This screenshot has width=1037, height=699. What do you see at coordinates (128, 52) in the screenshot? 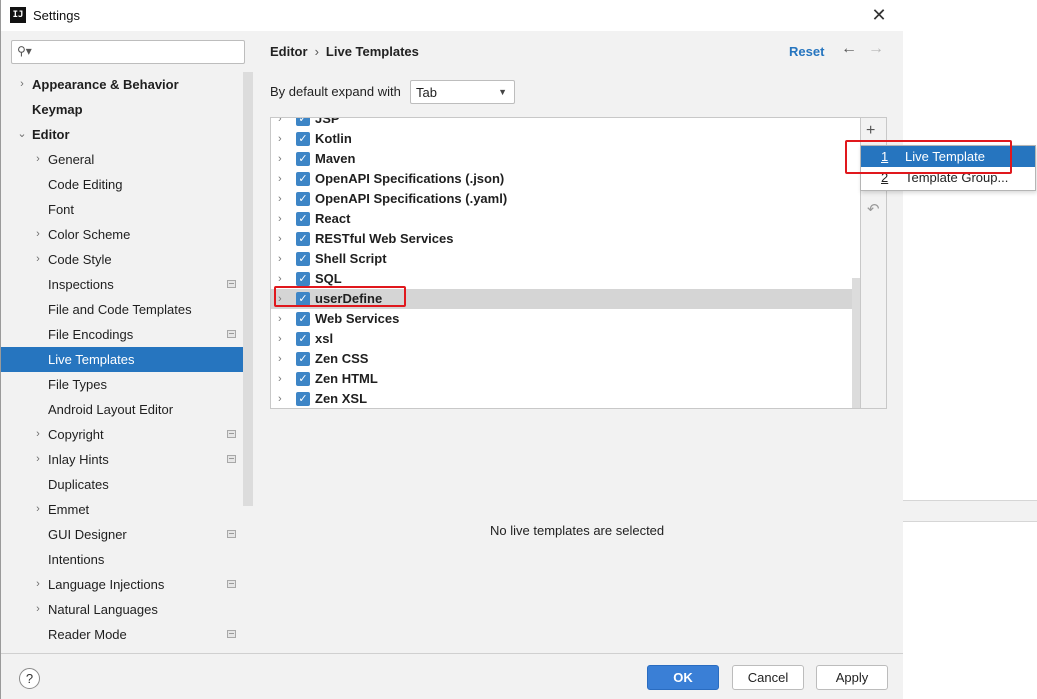
I see `search-input: ⚲▾` at bounding box center [128, 52].